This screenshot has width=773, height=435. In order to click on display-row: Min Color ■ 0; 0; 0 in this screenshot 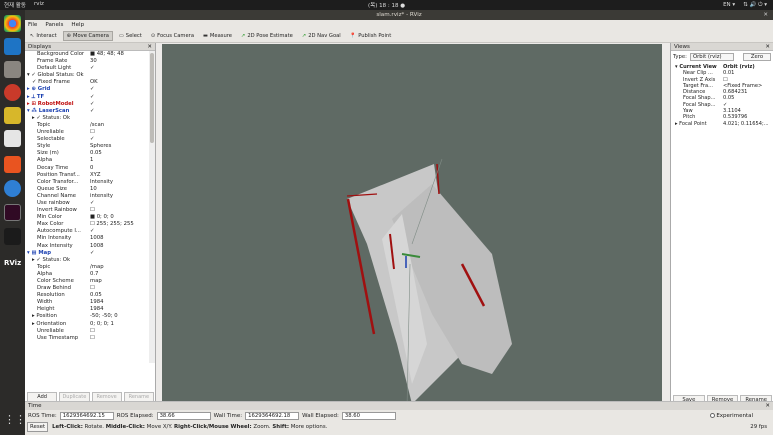, I will do `click(87, 217)`.